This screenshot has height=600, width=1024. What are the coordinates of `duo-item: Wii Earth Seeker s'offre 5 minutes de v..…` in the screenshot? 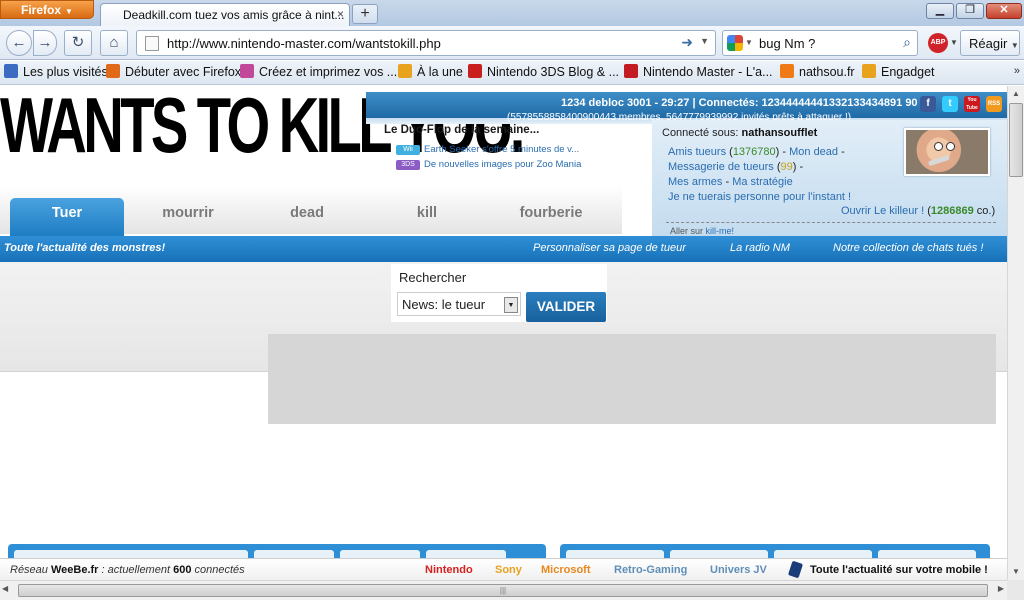 It's located at (487, 149).